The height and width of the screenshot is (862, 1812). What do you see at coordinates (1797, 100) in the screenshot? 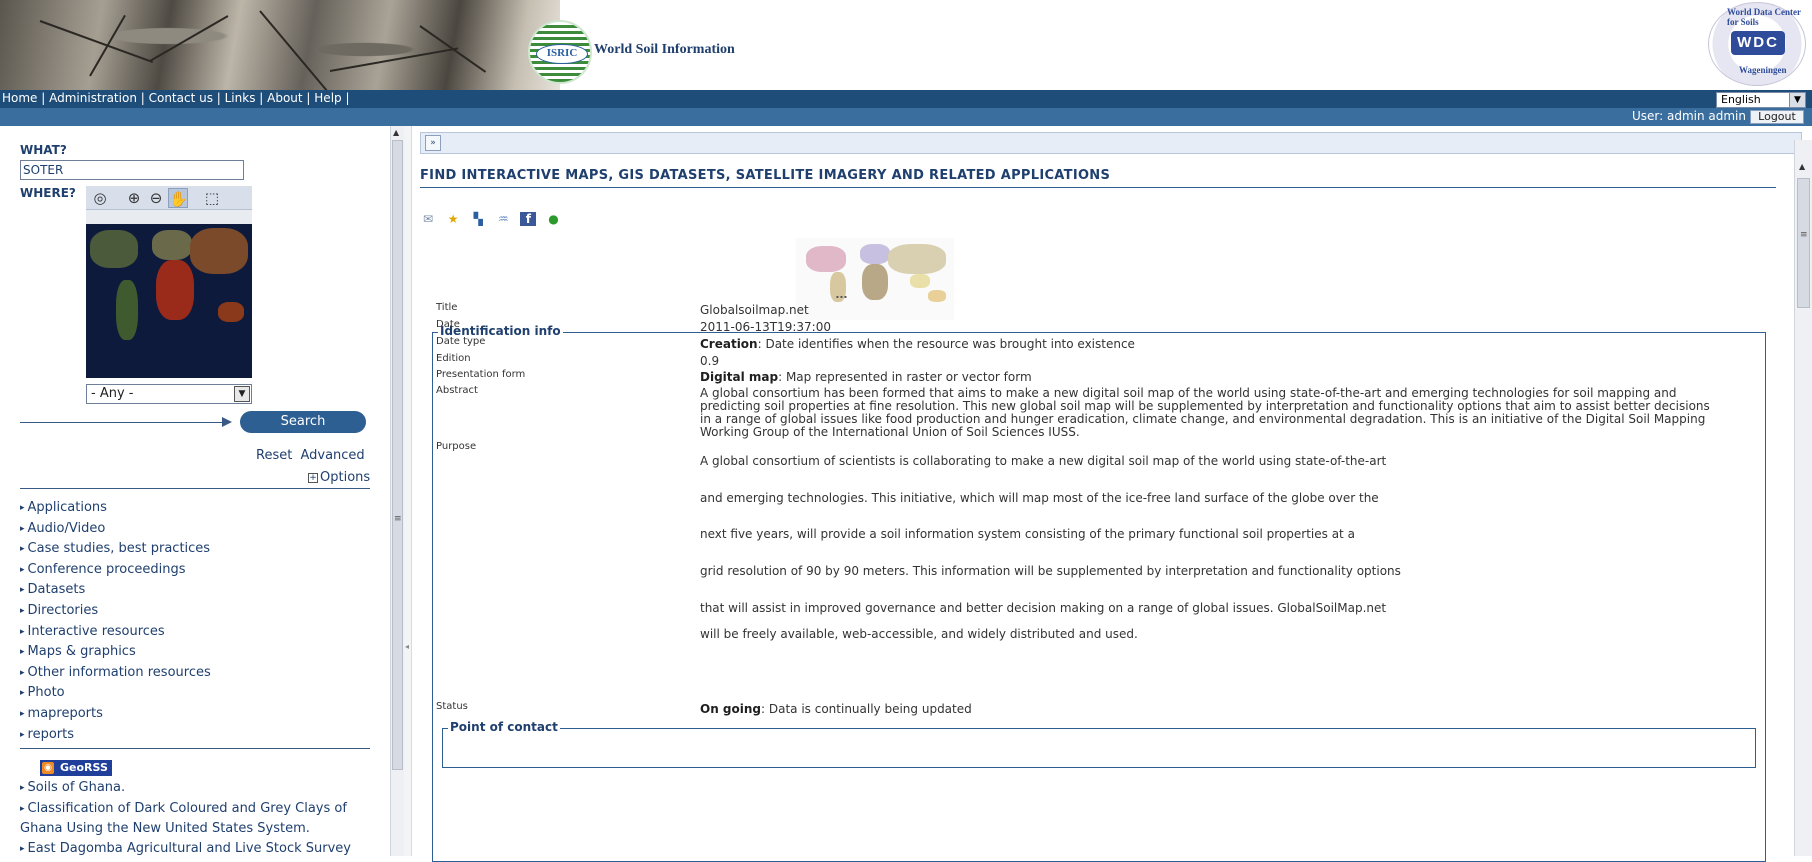
I see `chevron-down-icon: ▼` at bounding box center [1797, 100].